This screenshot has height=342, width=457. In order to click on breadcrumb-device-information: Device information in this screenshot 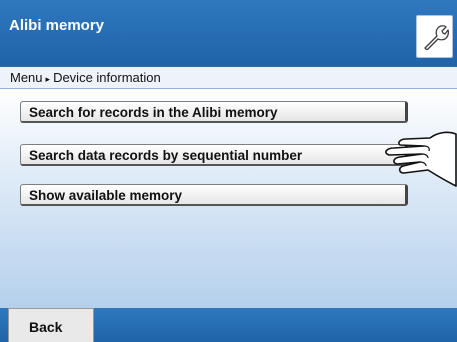, I will do `click(107, 77)`.